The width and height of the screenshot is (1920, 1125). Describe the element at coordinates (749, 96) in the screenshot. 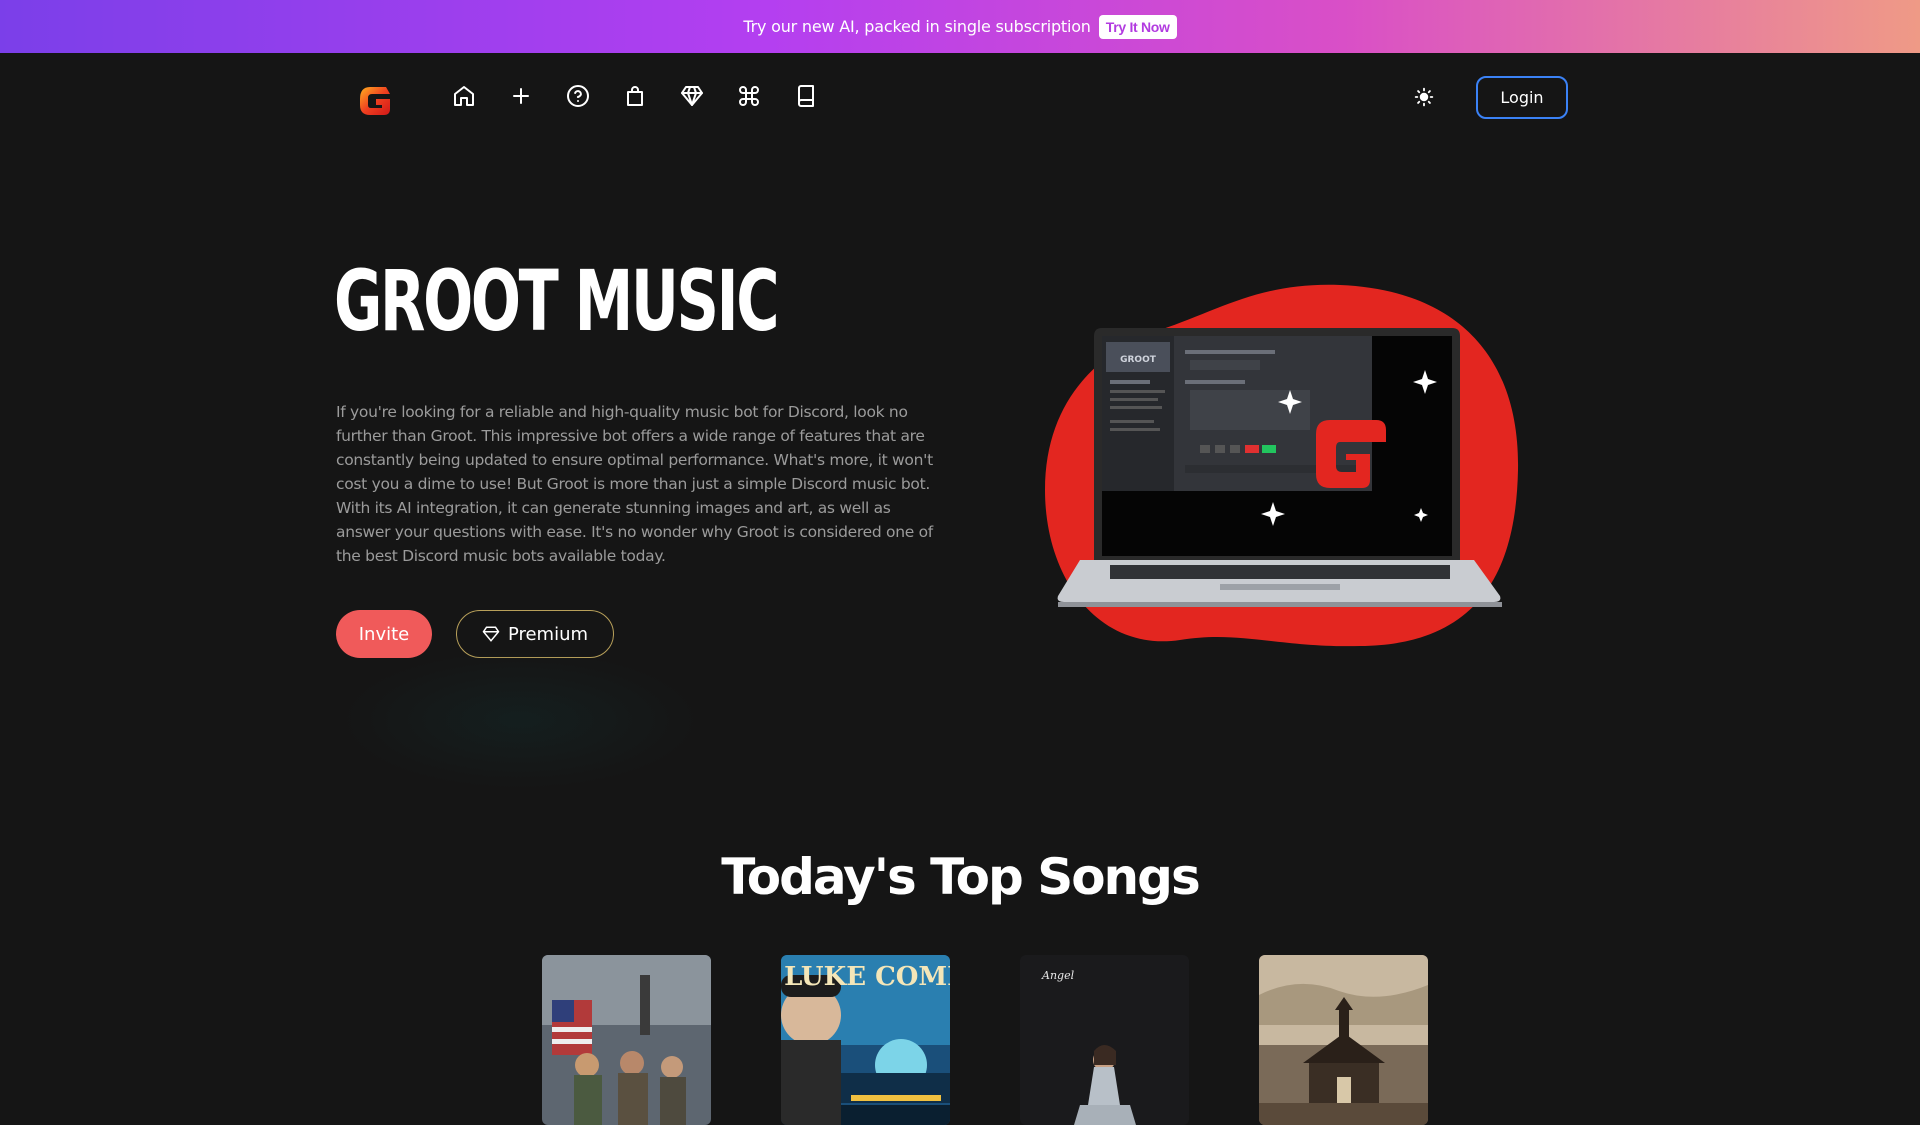

I see `command-icon` at that location.